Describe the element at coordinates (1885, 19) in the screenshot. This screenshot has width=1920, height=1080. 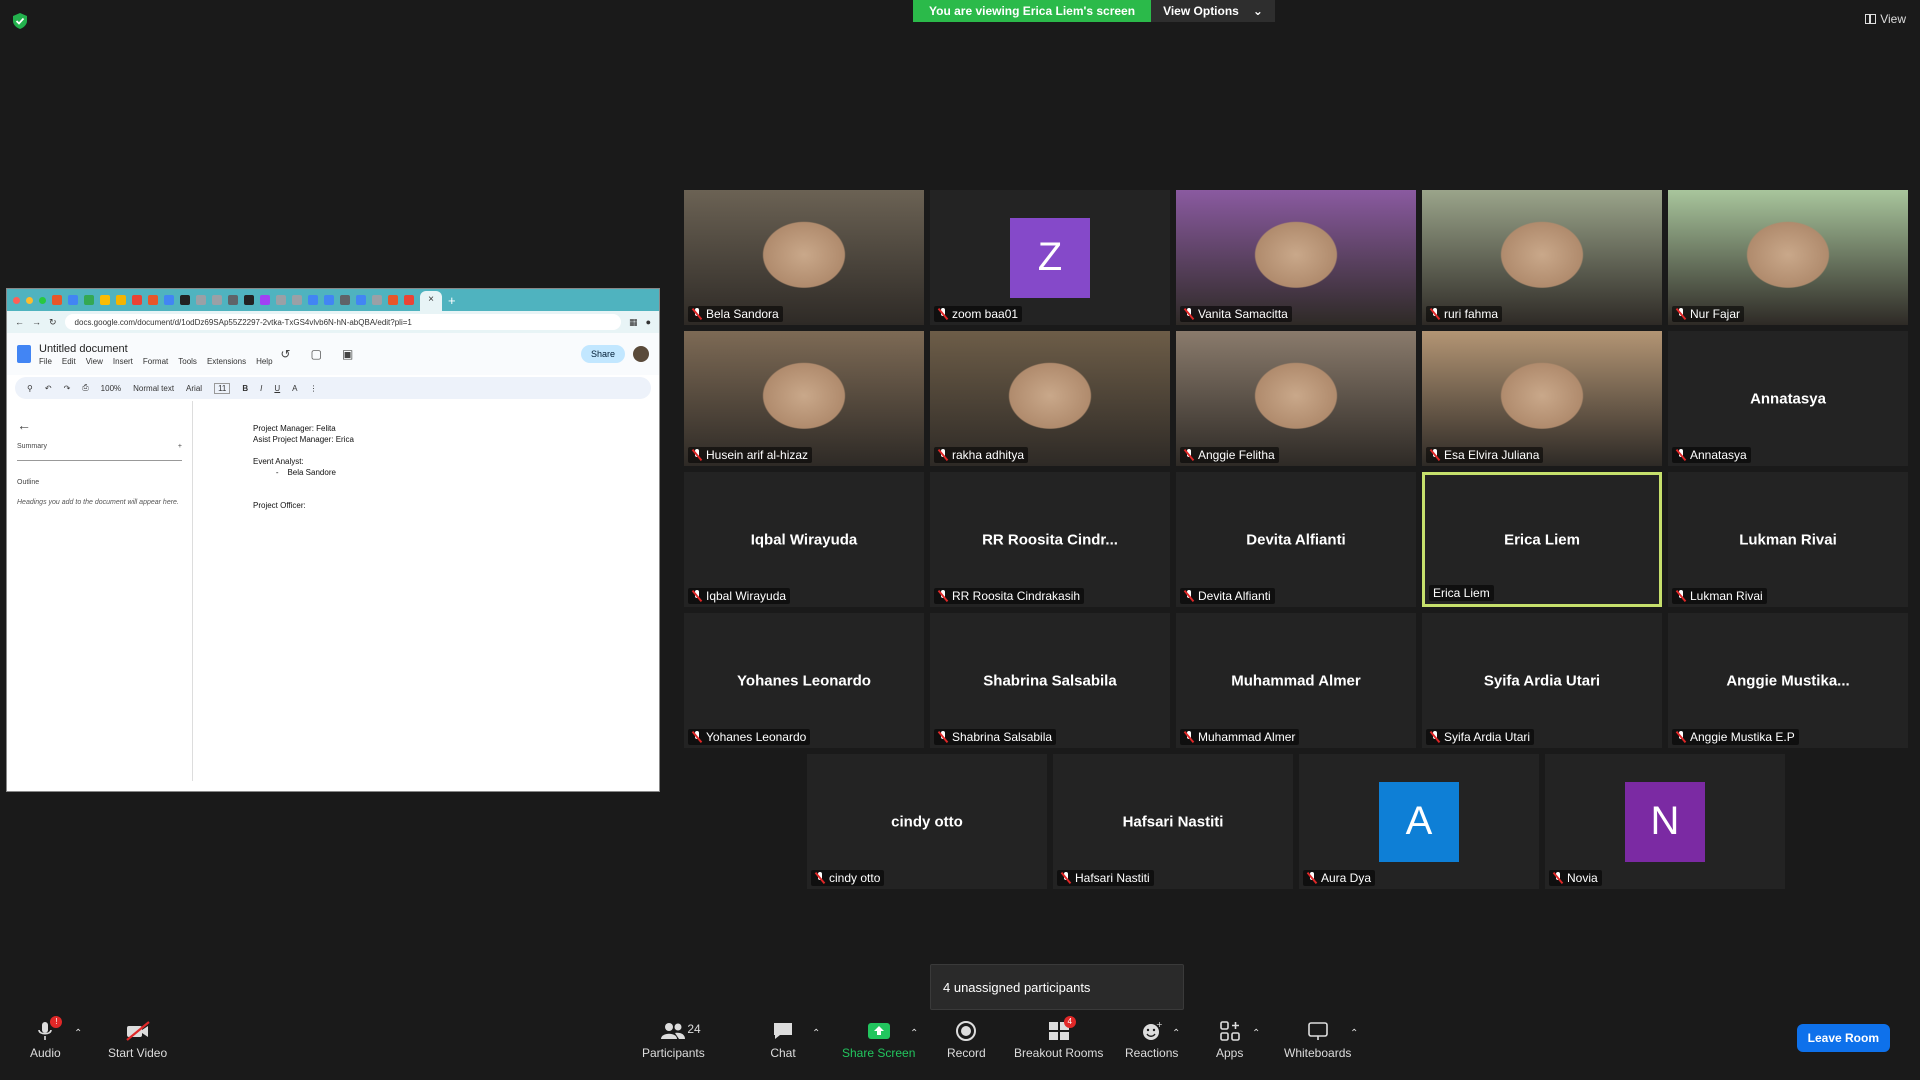
I see `view-button: View` at that location.